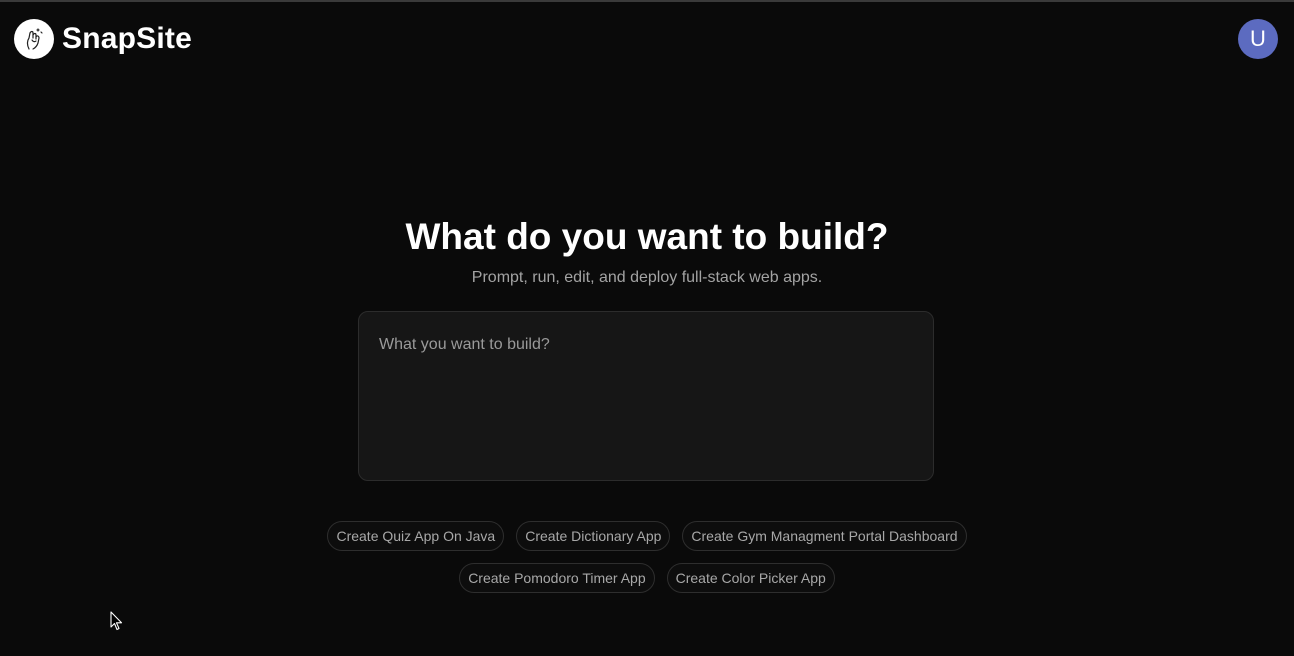 This screenshot has height=656, width=1294. I want to click on suggestion-chip-color-picker: Create Color Picker App, so click(750, 578).